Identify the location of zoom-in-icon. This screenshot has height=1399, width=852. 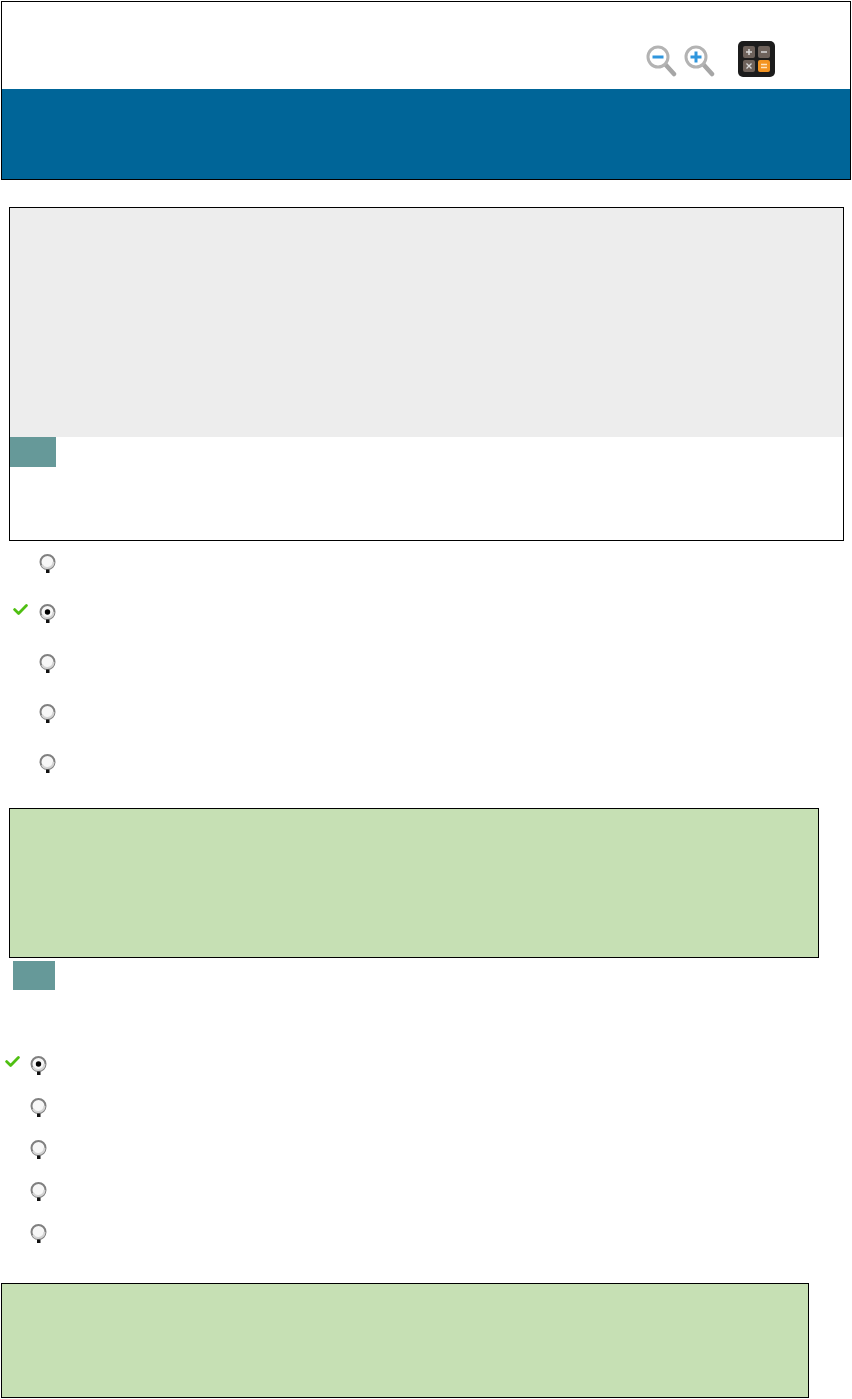
(699, 61).